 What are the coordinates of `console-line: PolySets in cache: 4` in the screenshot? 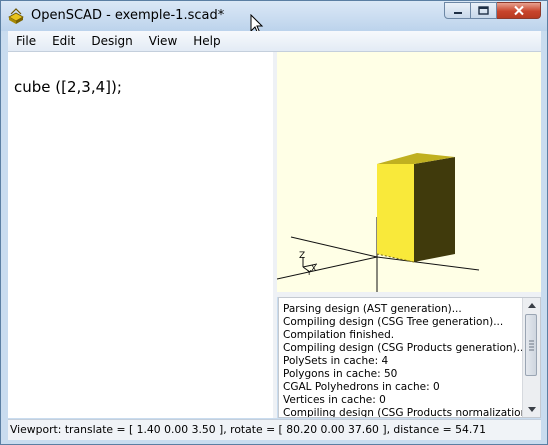 It's located at (336, 361).